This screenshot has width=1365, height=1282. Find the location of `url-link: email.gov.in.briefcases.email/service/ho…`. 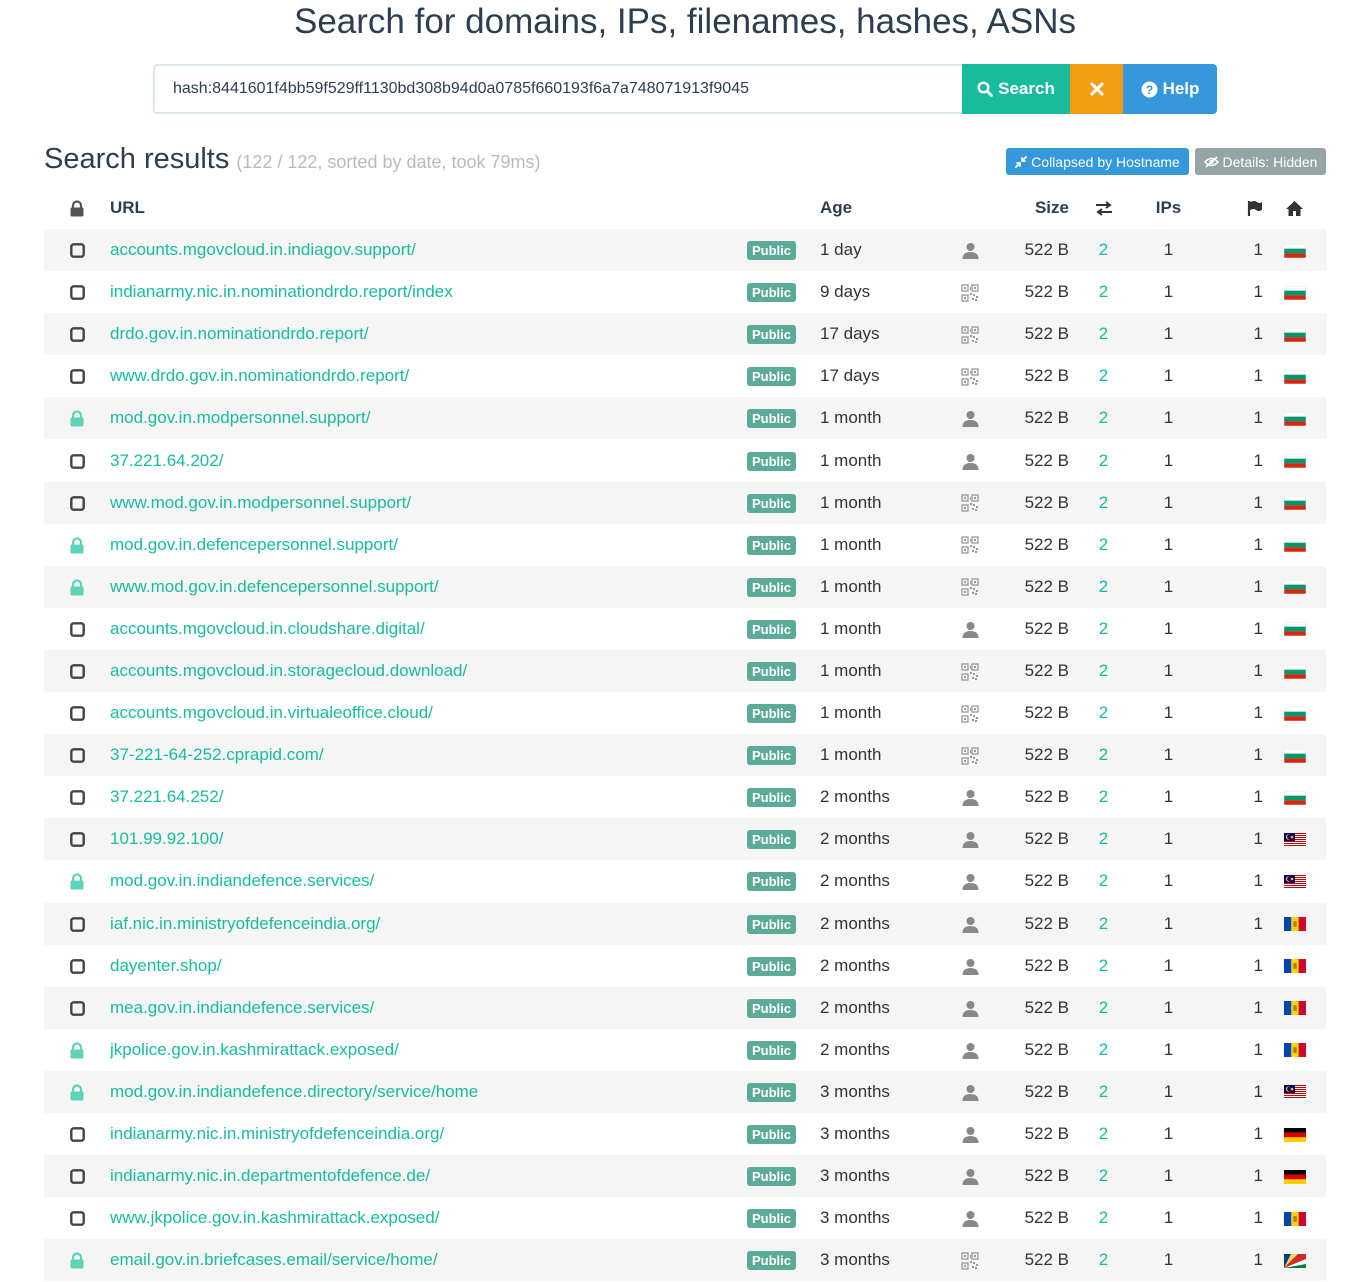

url-link: email.gov.in.briefcases.email/service/ho… is located at coordinates (274, 1259).